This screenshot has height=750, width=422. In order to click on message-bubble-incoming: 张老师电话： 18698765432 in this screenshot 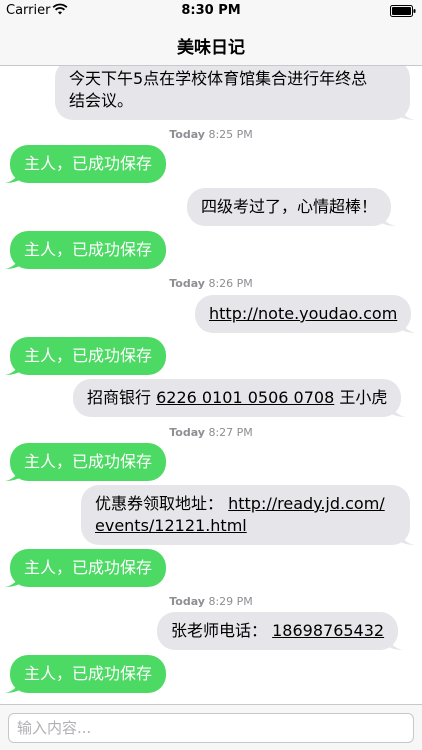, I will do `click(280, 631)`.